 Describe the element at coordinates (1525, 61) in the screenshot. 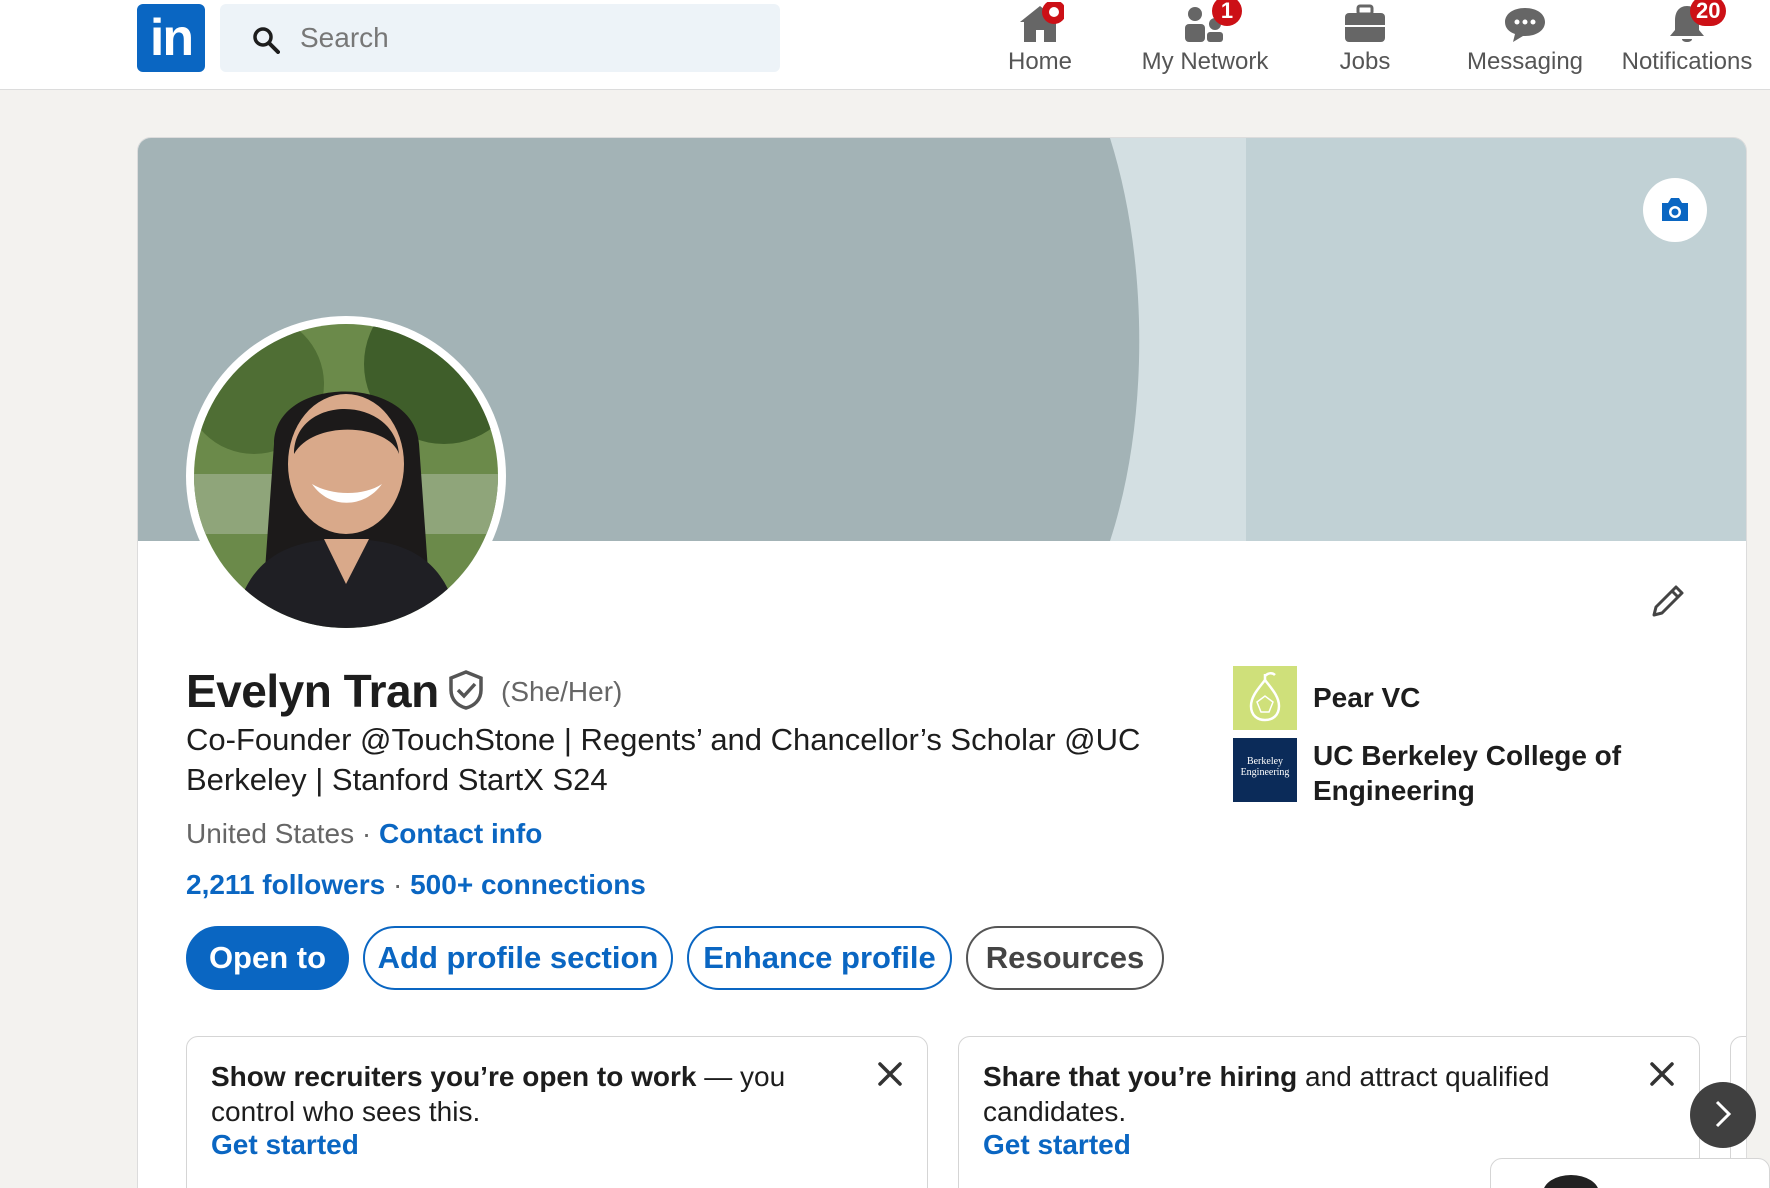

I see `nav-messaging-label: Messaging` at that location.